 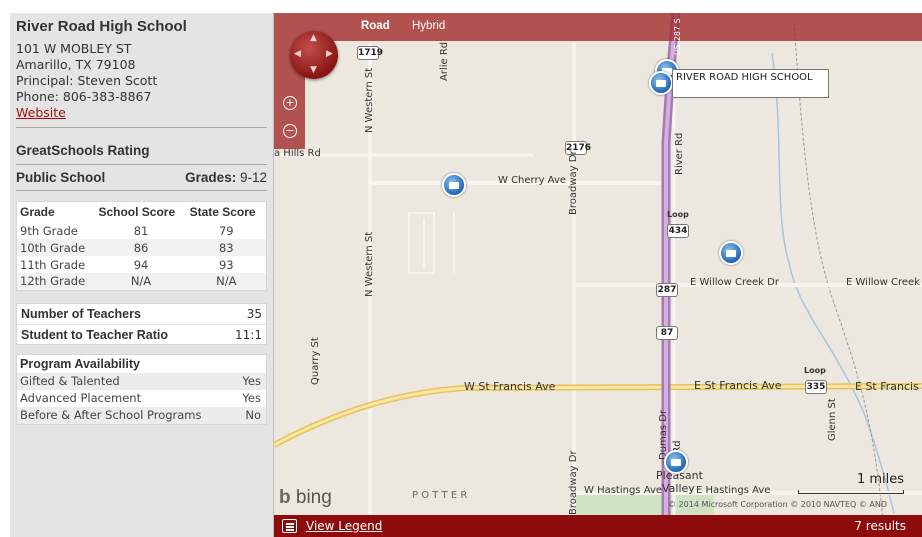 I want to click on ratio-row: Student to Teacher Ratio 11:1, so click(x=141, y=333).